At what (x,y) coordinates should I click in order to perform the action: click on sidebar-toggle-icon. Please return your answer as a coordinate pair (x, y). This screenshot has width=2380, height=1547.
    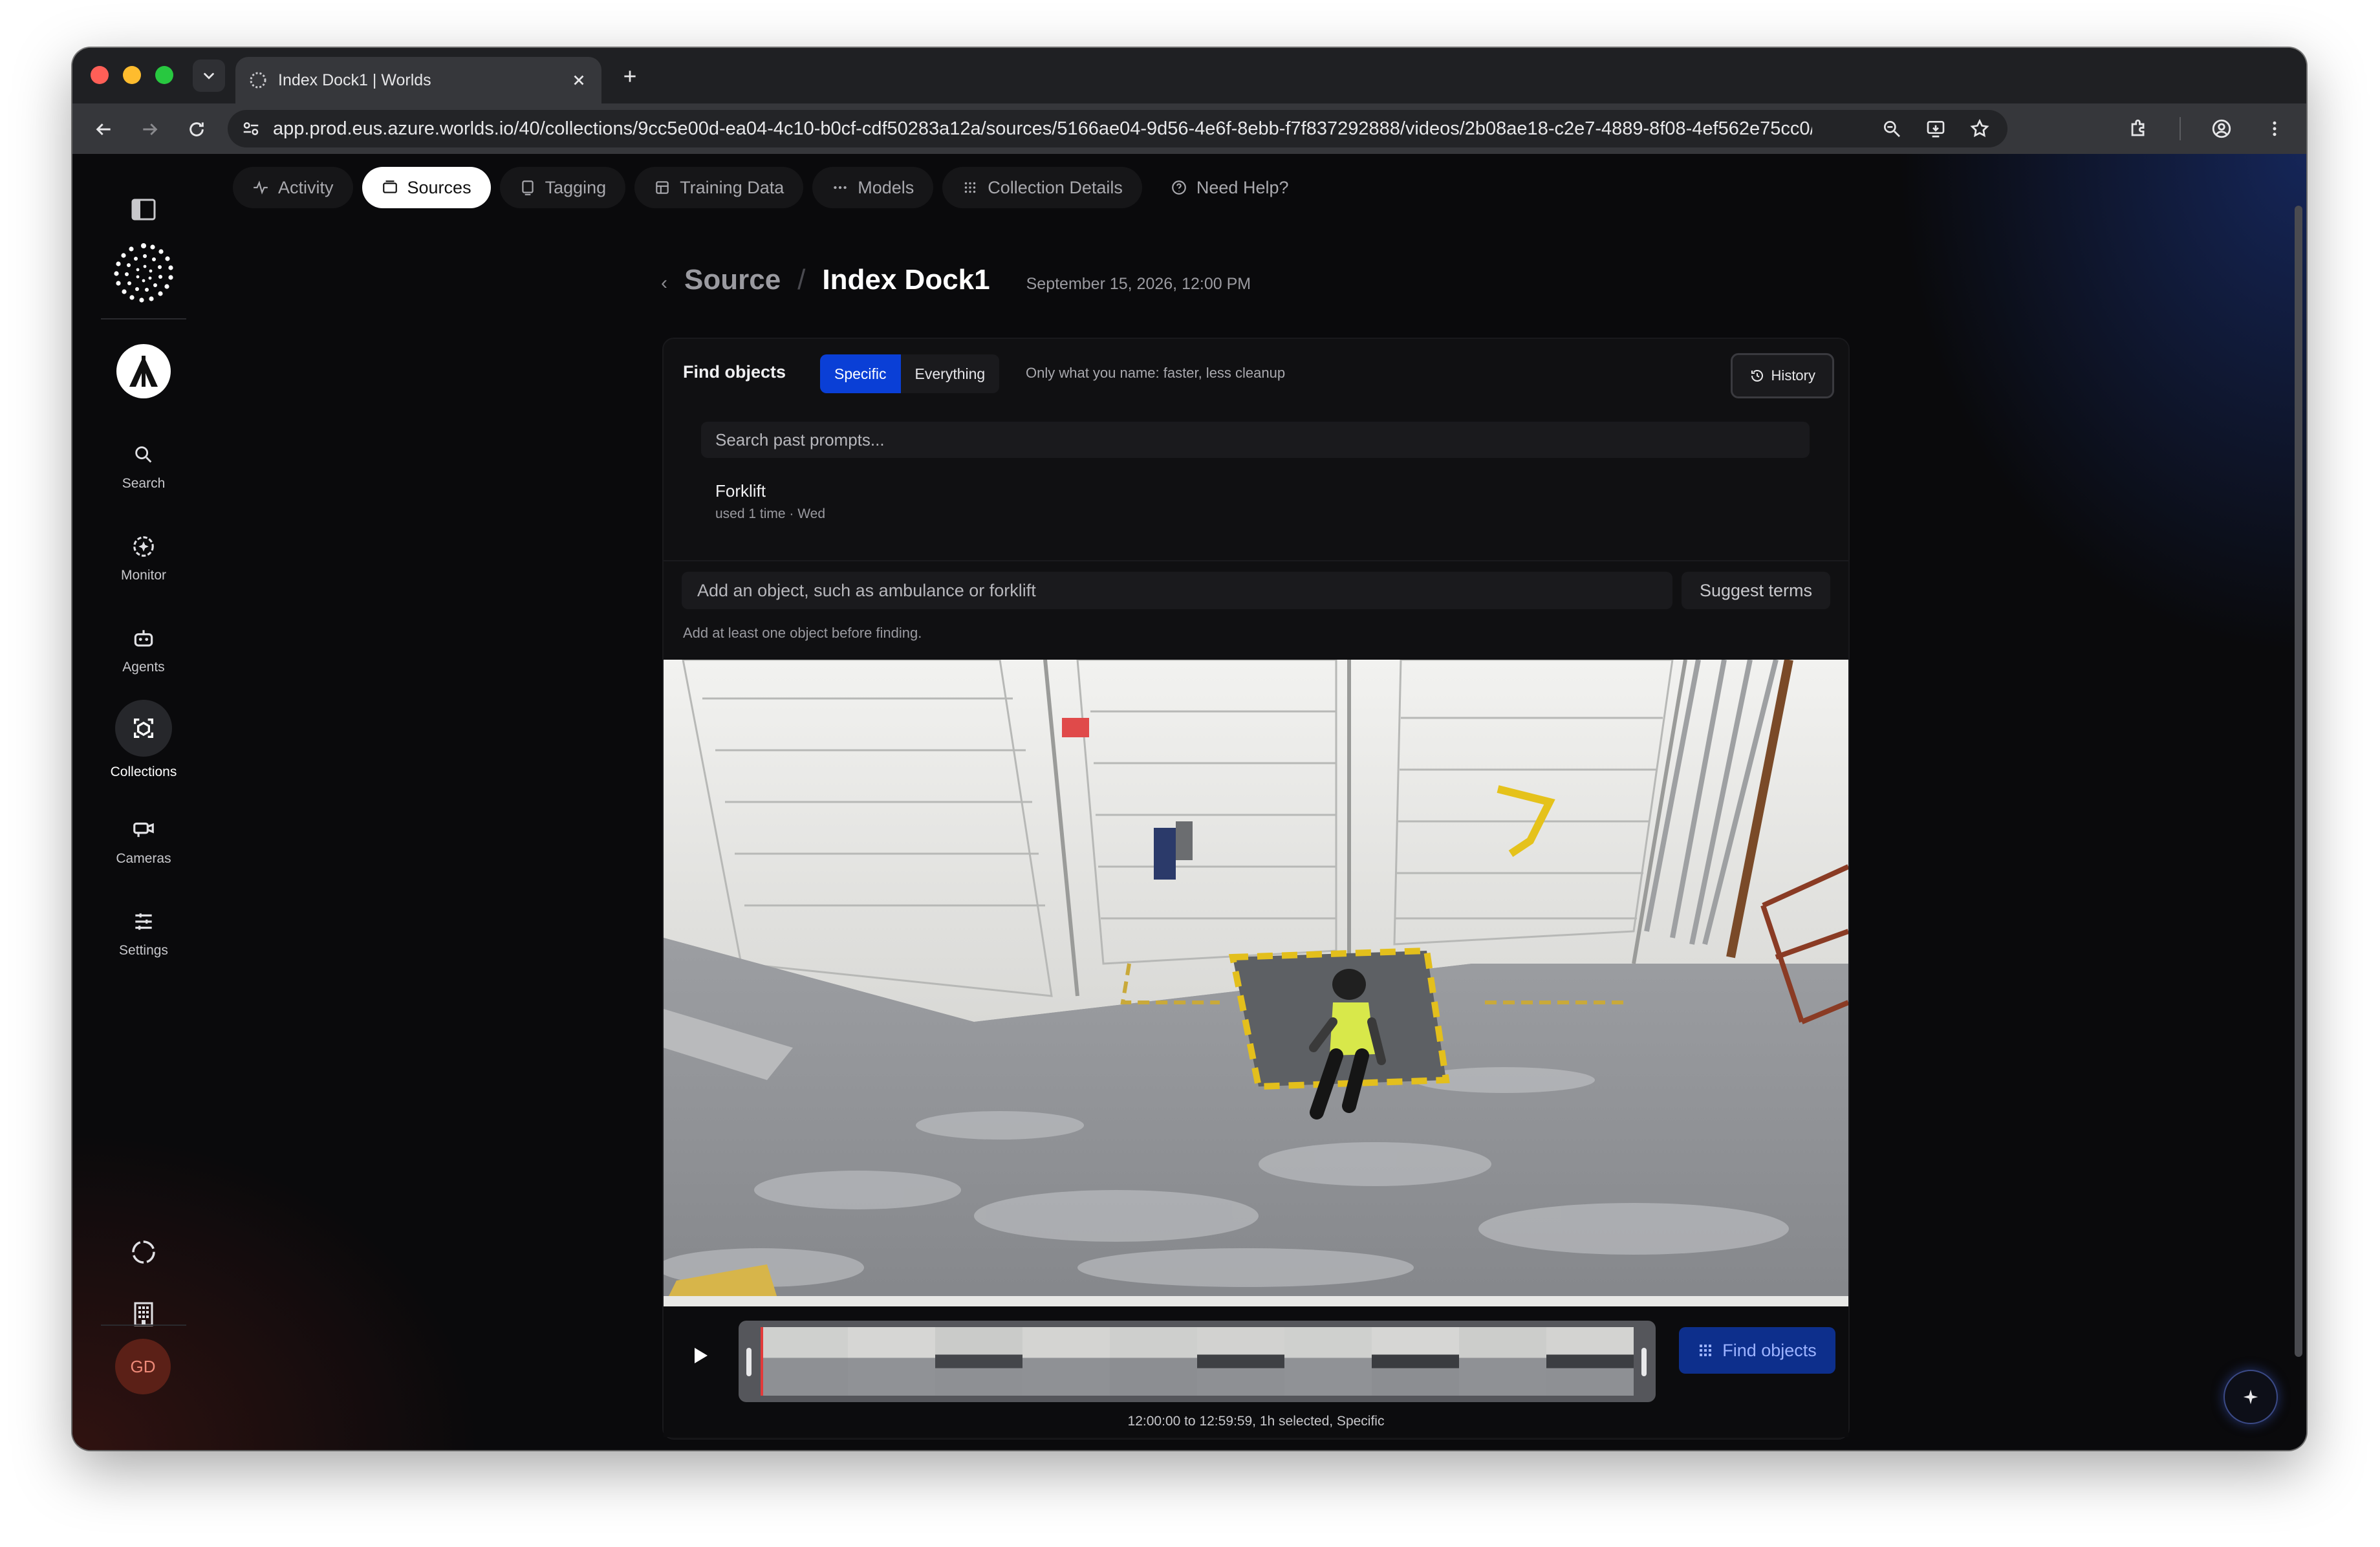
    Looking at the image, I should click on (144, 209).